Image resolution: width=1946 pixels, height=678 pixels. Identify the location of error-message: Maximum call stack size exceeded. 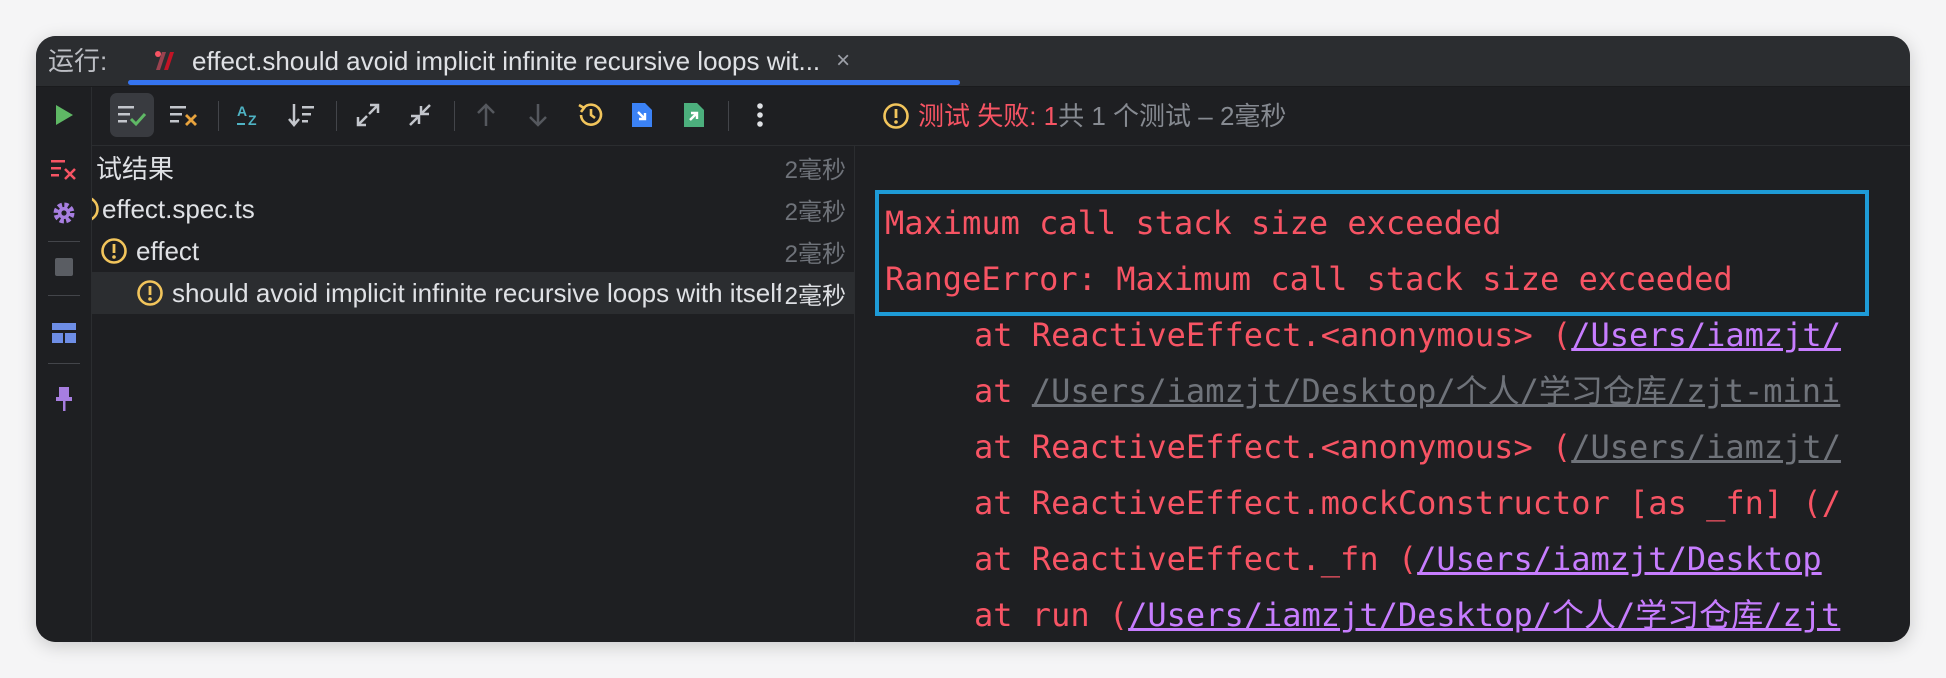
(1193, 223).